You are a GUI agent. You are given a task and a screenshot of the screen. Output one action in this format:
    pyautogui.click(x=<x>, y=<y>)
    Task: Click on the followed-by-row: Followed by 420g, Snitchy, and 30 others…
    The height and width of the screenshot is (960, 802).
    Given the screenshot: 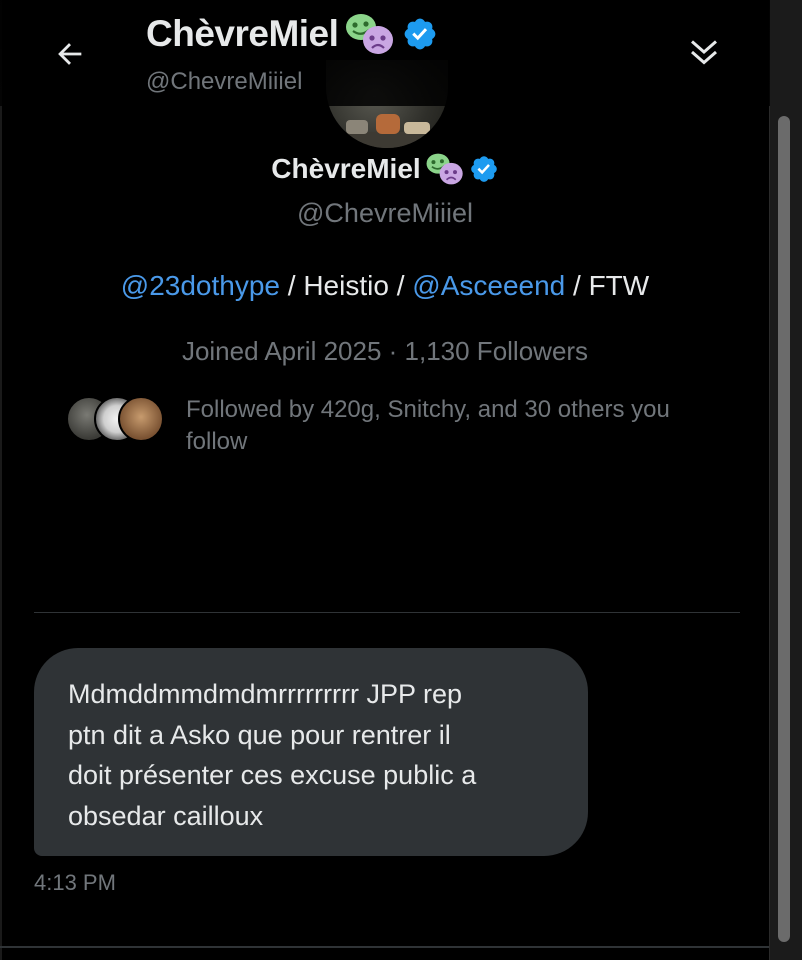 What is the action you would take?
    pyautogui.click(x=386, y=426)
    